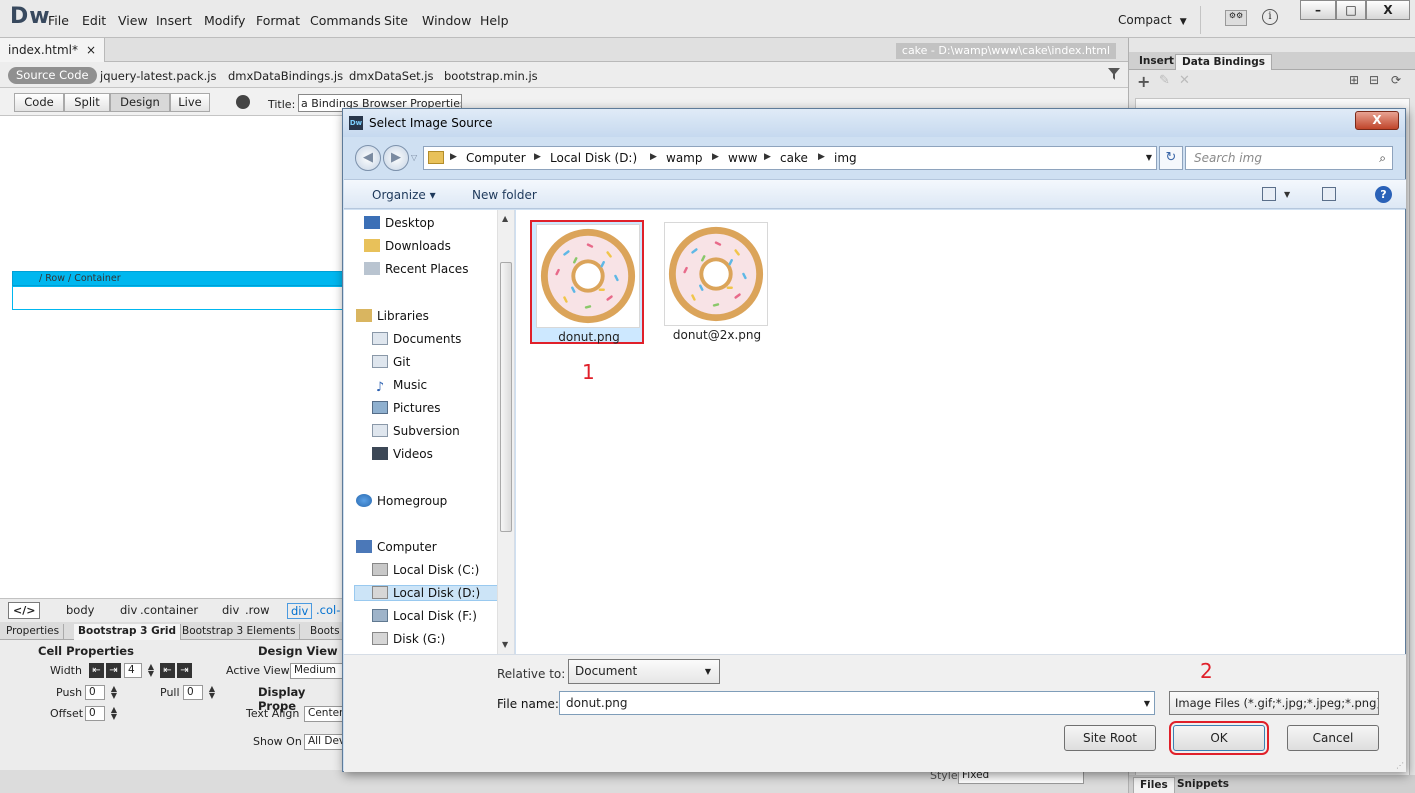 Image resolution: width=1415 pixels, height=793 pixels. I want to click on menu-modify: Modify, so click(224, 20).